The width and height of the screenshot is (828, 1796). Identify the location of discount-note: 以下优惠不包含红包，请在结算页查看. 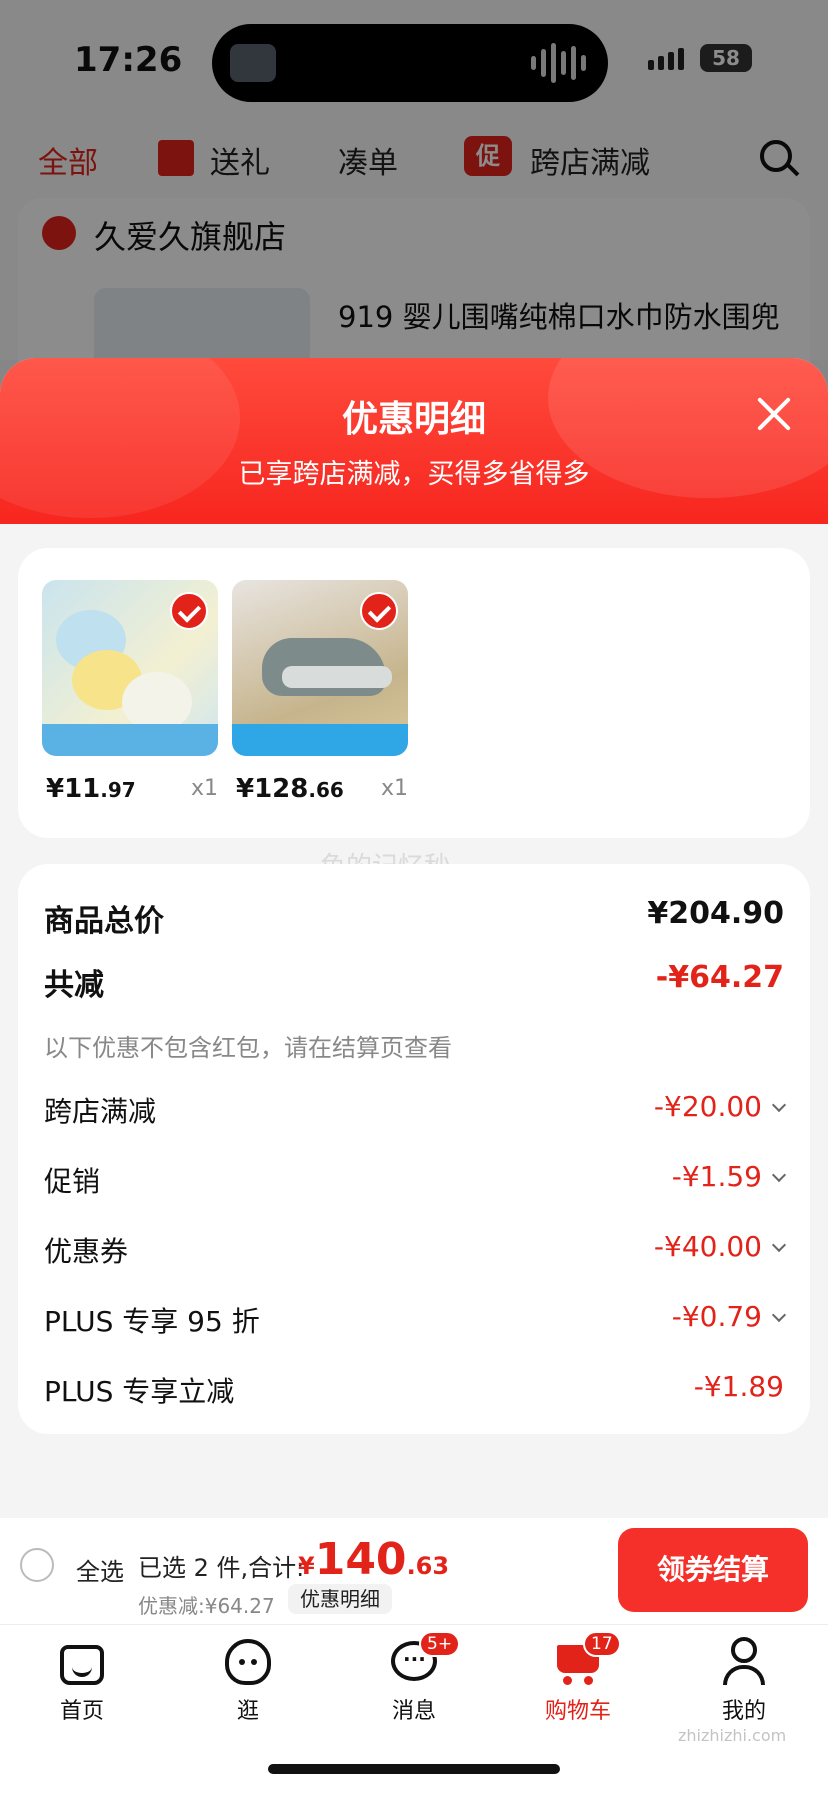
(248, 1048).